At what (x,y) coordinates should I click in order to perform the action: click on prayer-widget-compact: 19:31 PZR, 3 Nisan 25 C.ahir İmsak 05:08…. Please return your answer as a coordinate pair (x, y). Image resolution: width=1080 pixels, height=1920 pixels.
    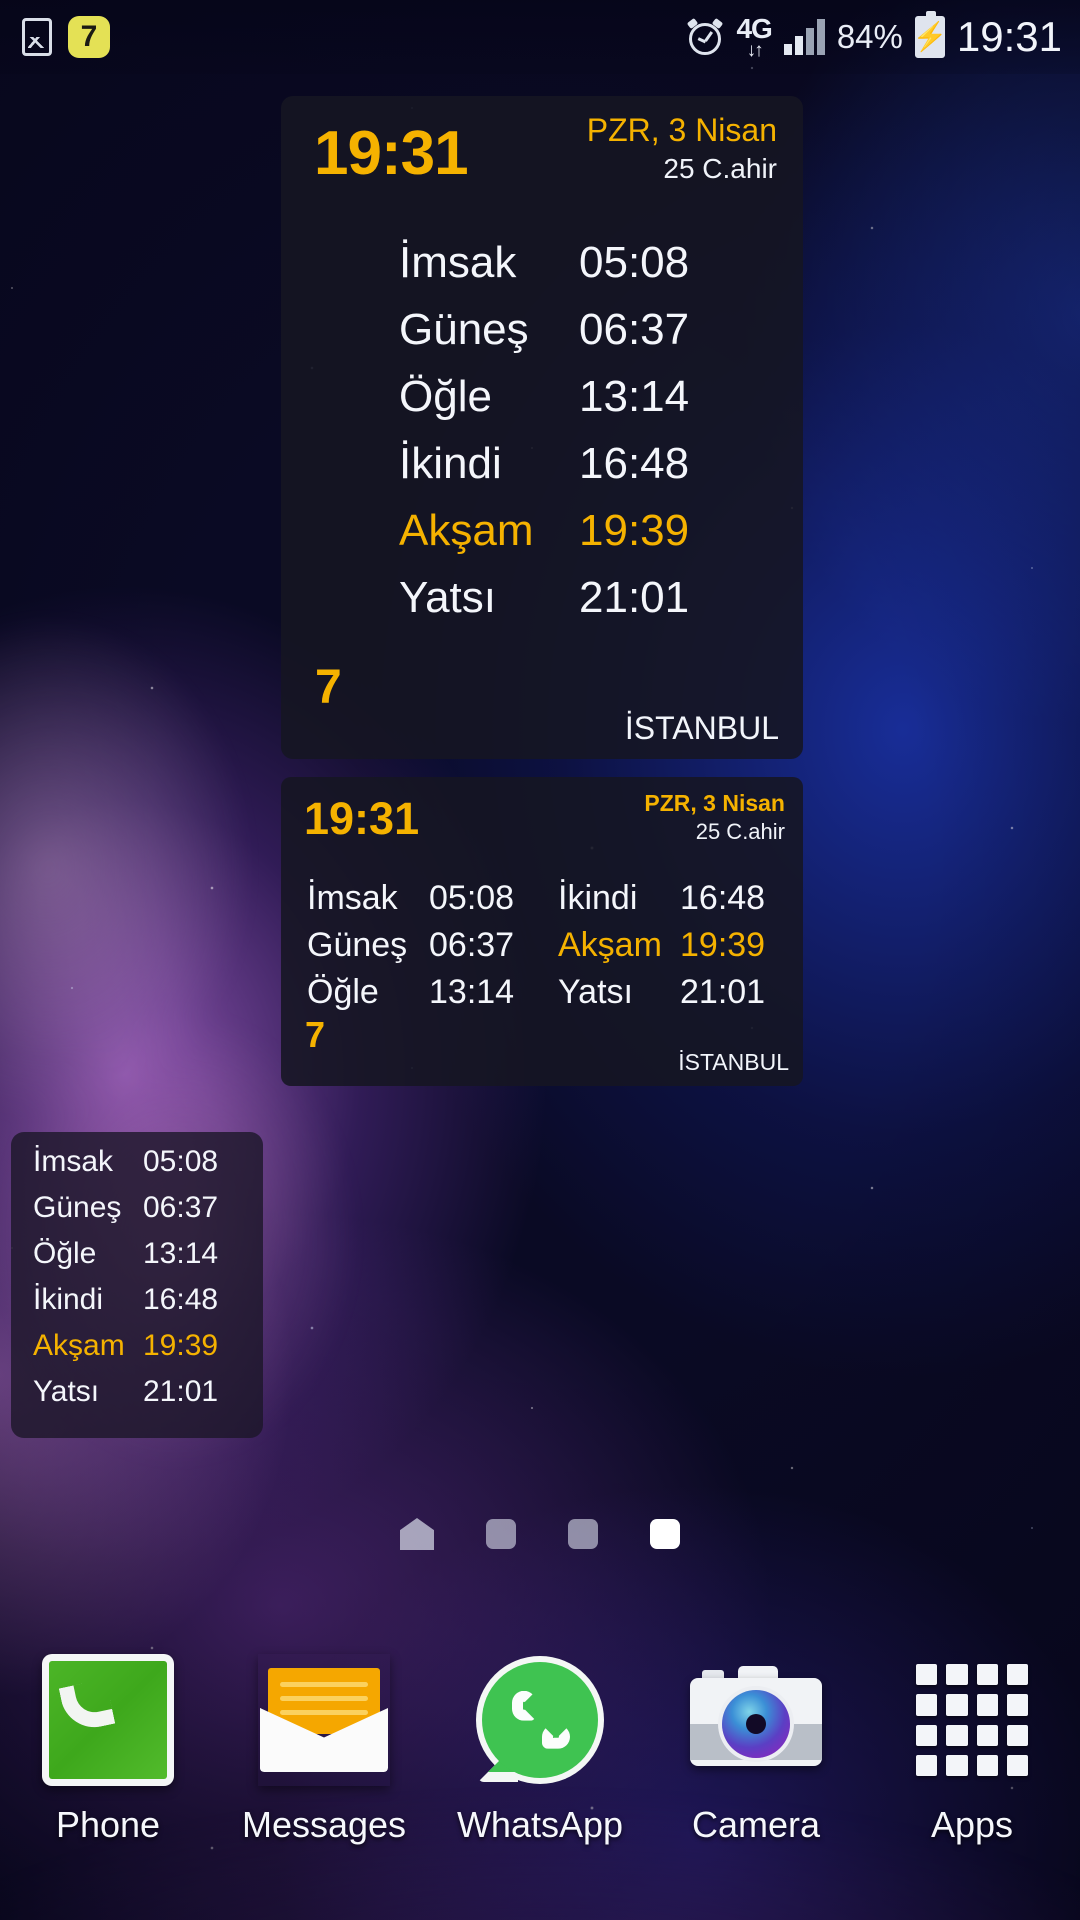
    Looking at the image, I should click on (542, 931).